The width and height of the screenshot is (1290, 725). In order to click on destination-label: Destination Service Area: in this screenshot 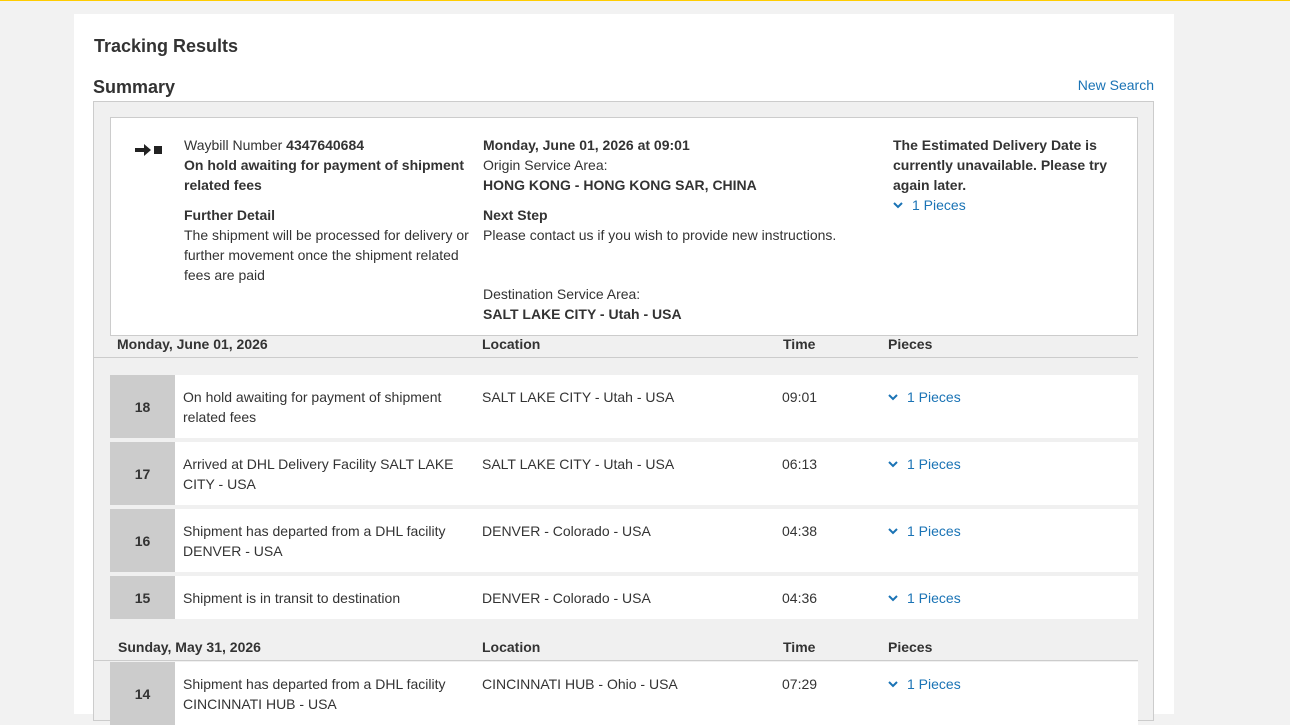, I will do `click(562, 294)`.